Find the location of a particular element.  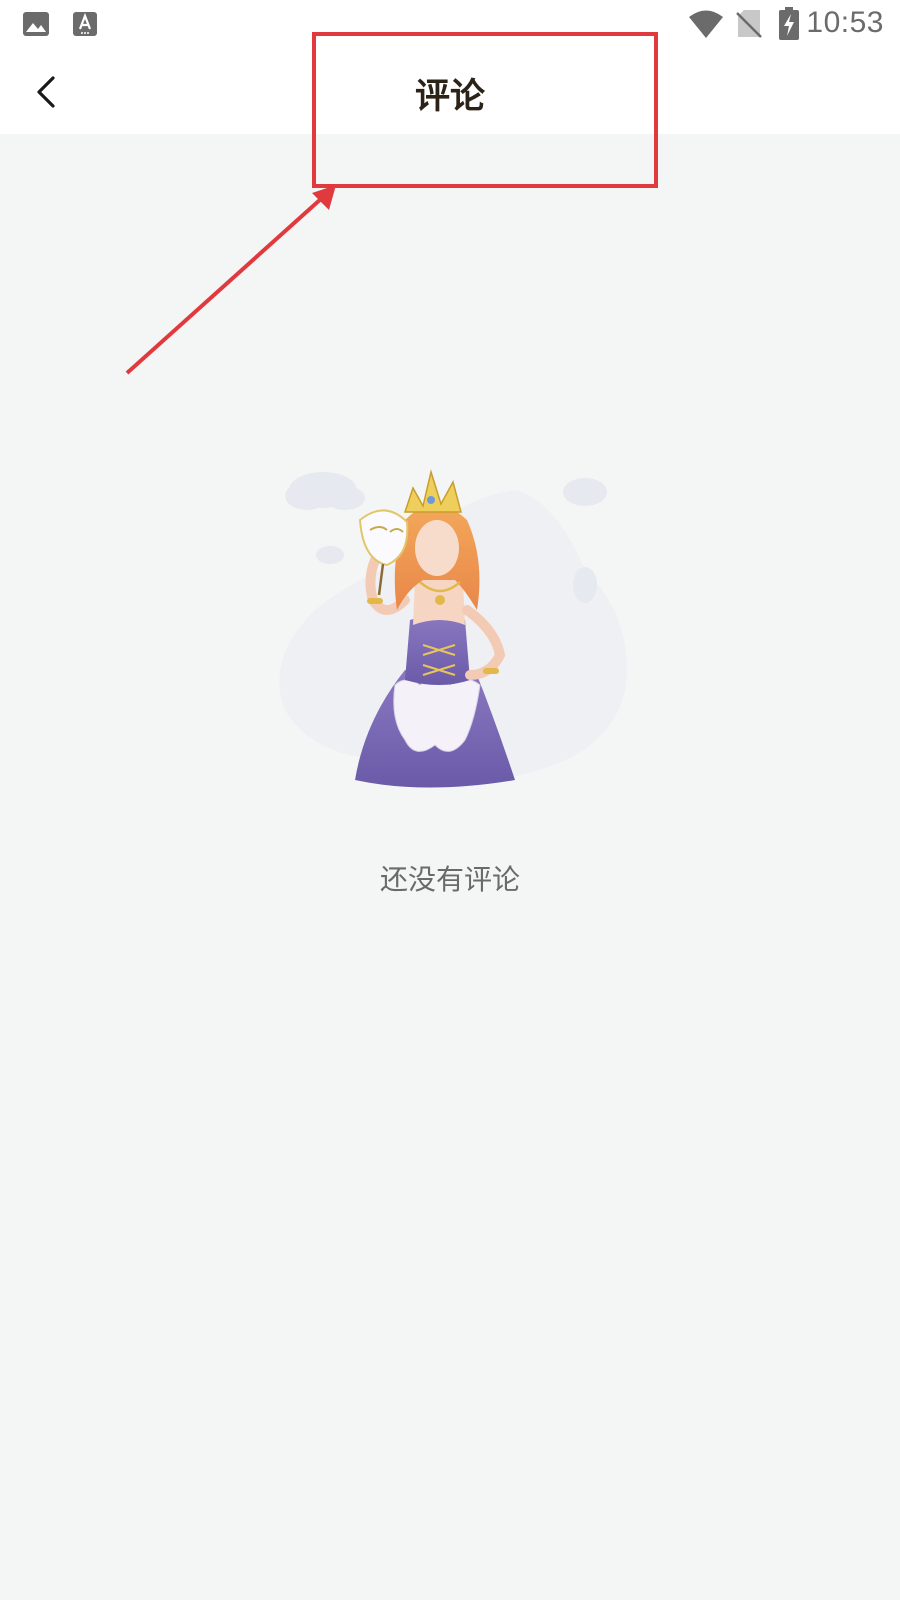

status-time: 10:53 is located at coordinates (845, 22).